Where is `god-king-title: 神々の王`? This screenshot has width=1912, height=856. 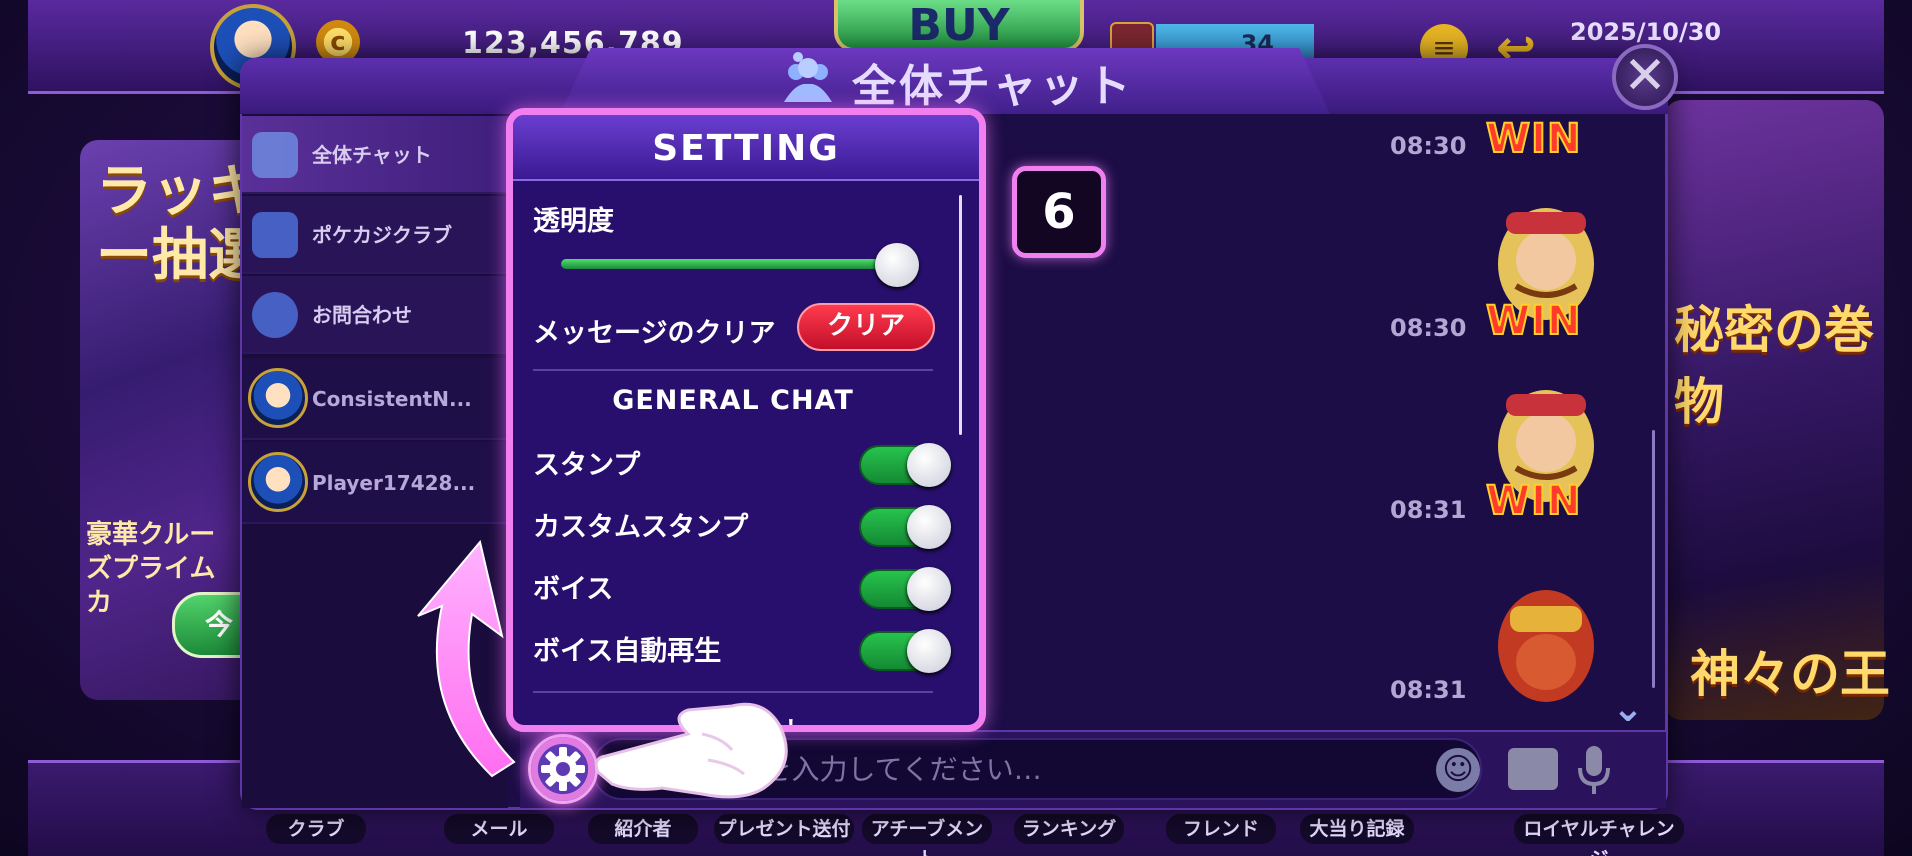
god-king-title: 神々の王 is located at coordinates (1790, 674).